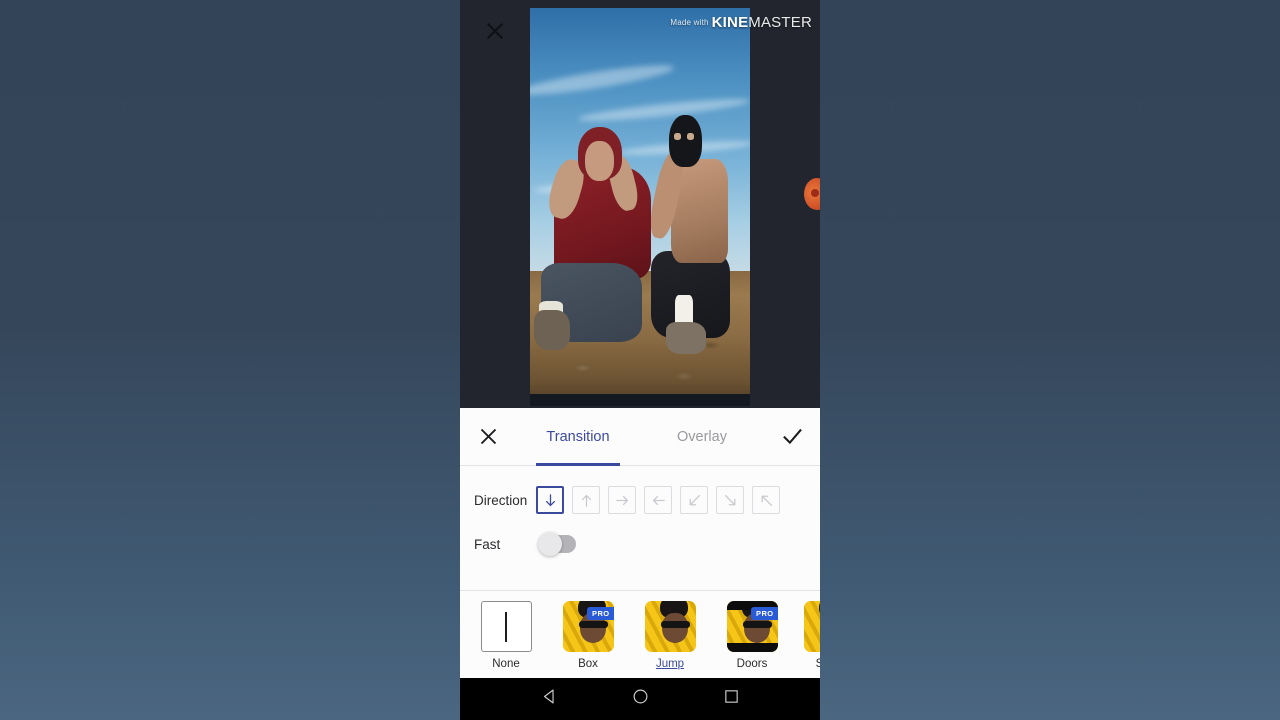 The width and height of the screenshot is (1280, 720). What do you see at coordinates (694, 500) in the screenshot?
I see `direction-down-left-button` at bounding box center [694, 500].